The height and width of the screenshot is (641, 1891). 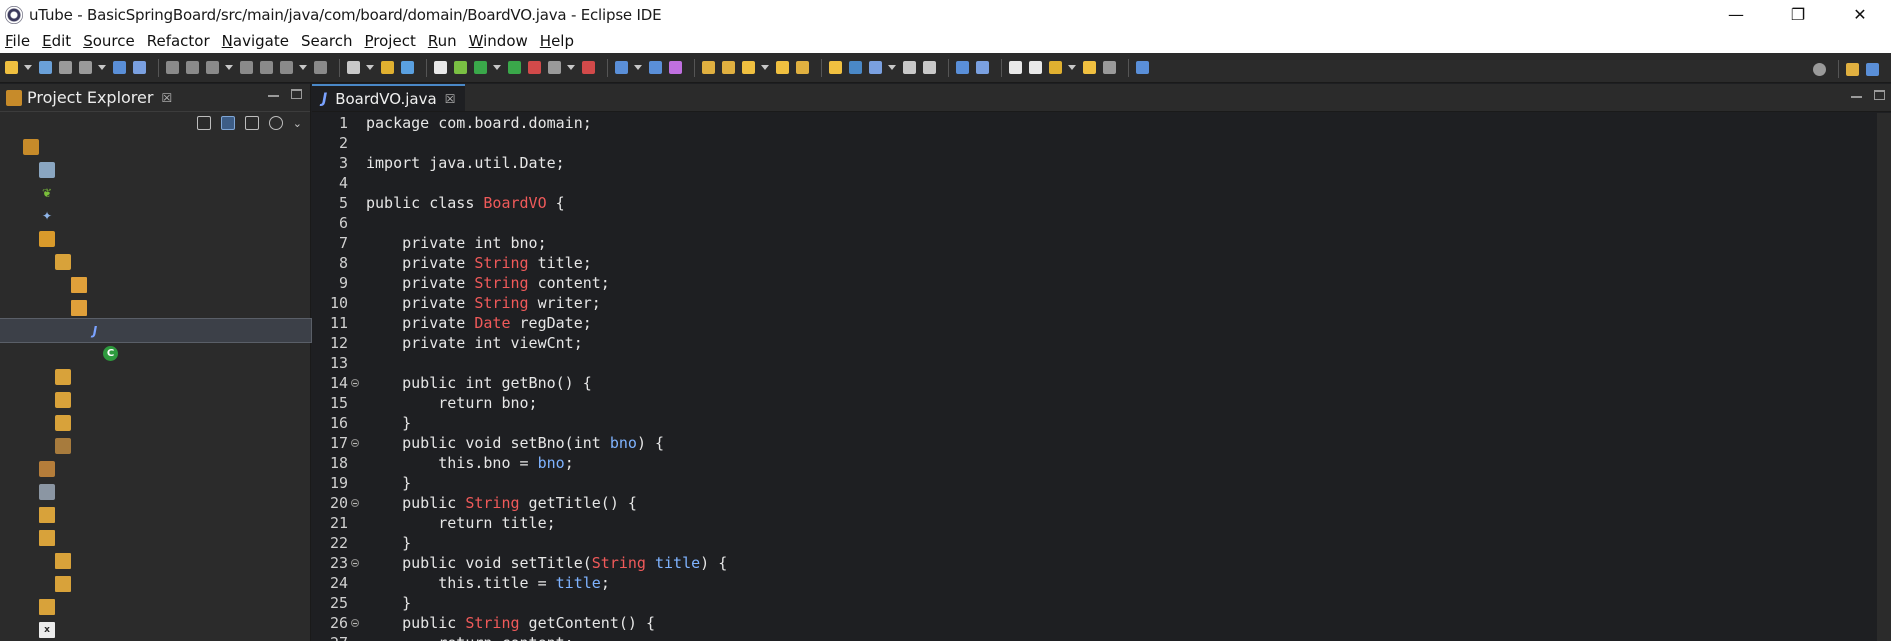 What do you see at coordinates (1101, 463) in the screenshot?
I see `code-line: 18 this.bno = bno;` at bounding box center [1101, 463].